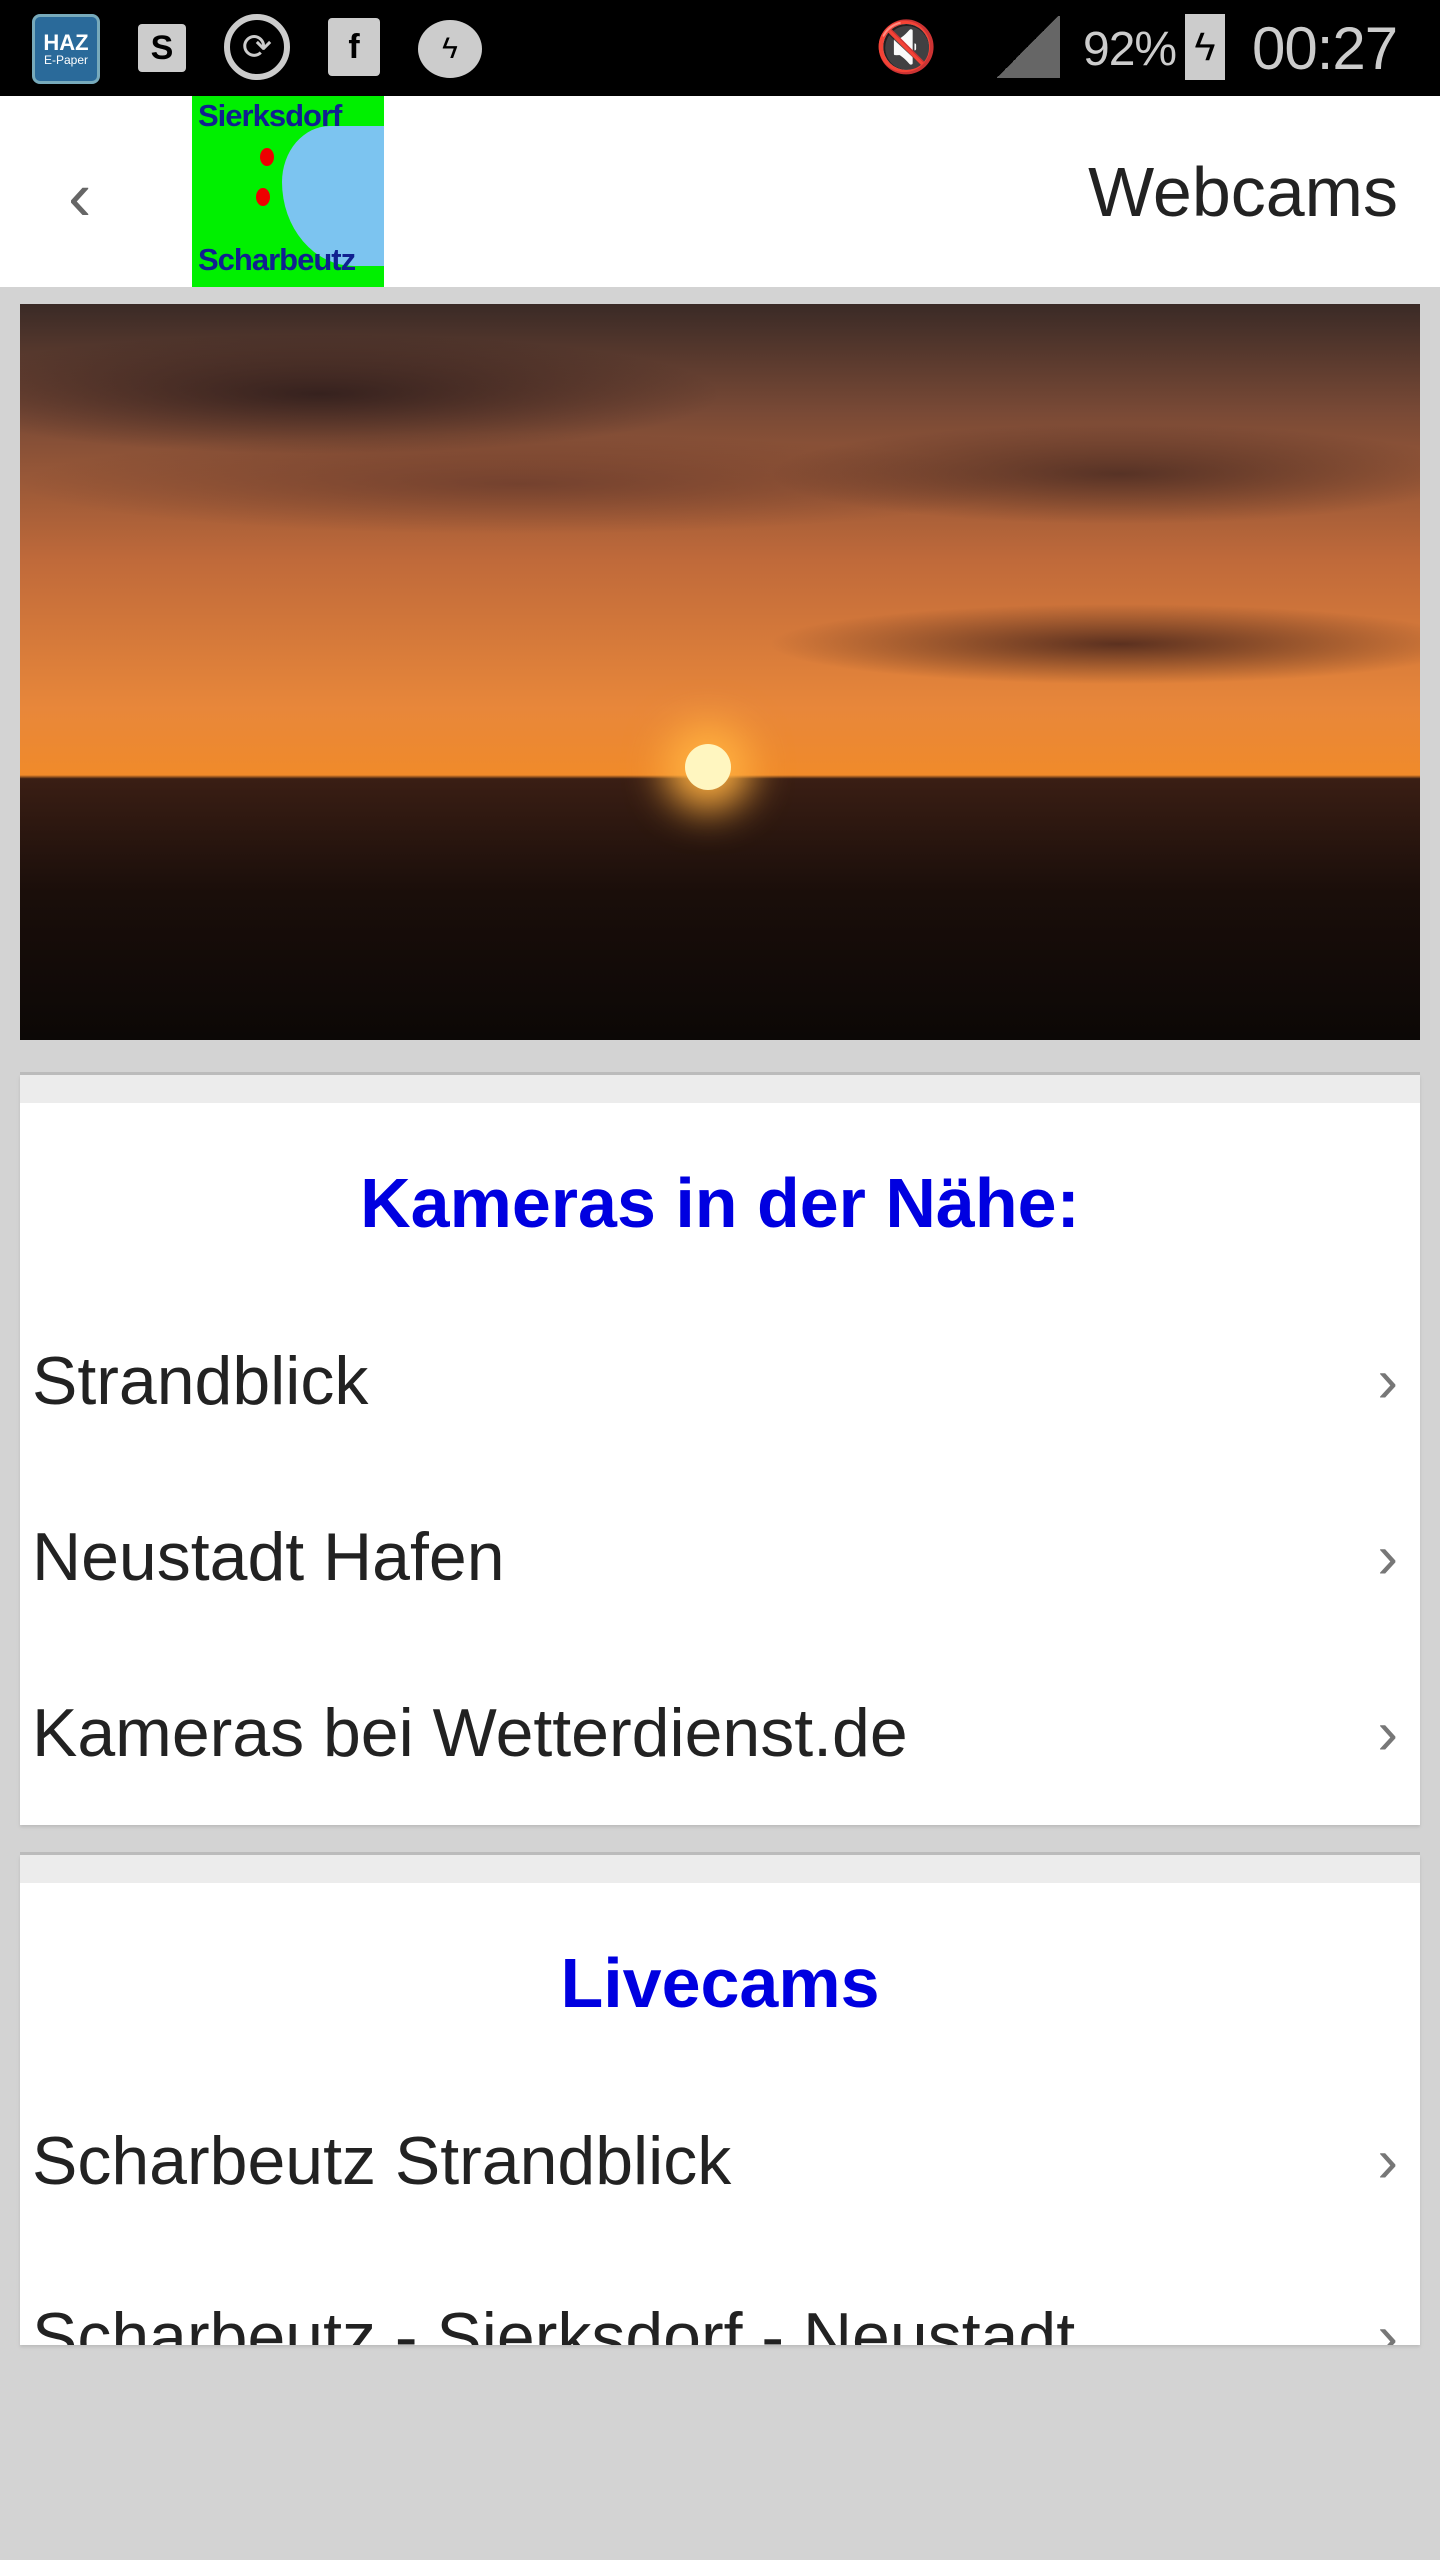  I want to click on section-heading: Kameras in der Nähe:, so click(720, 1203).